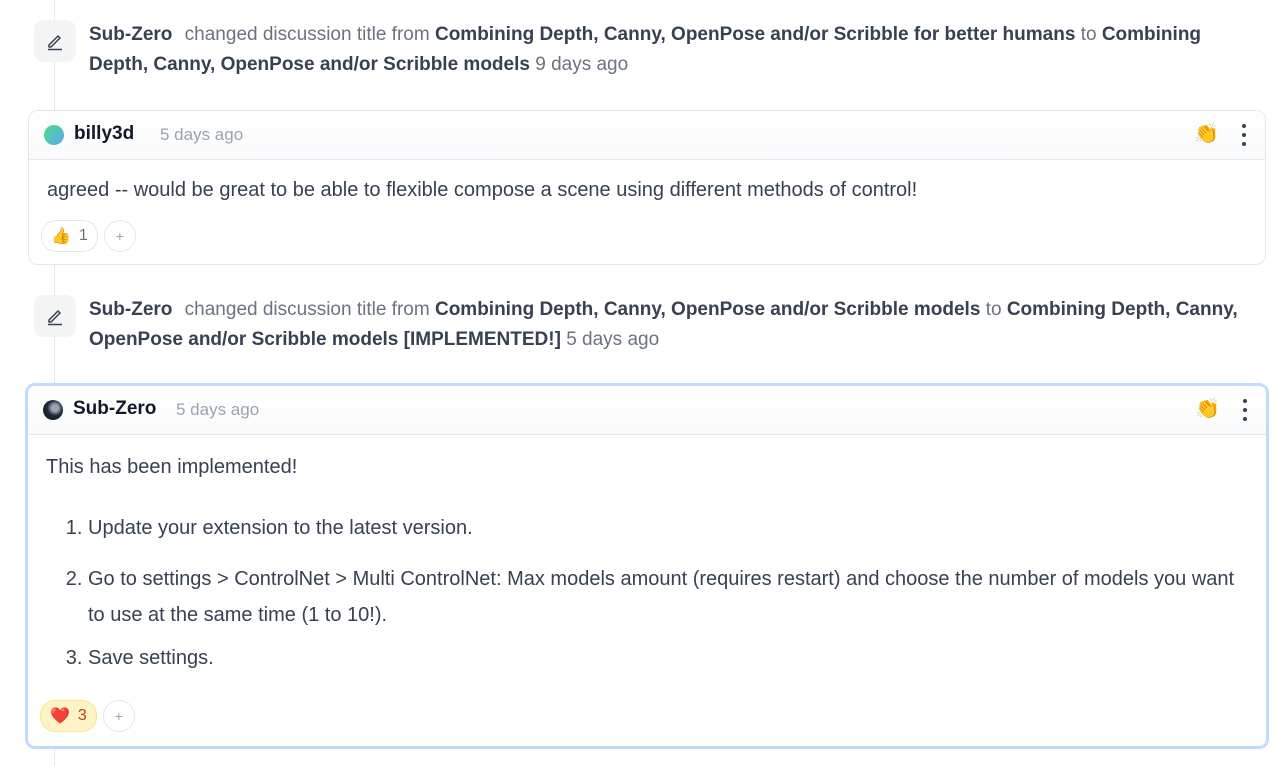  I want to click on reactions: ❤️ 3 +, so click(87, 716).